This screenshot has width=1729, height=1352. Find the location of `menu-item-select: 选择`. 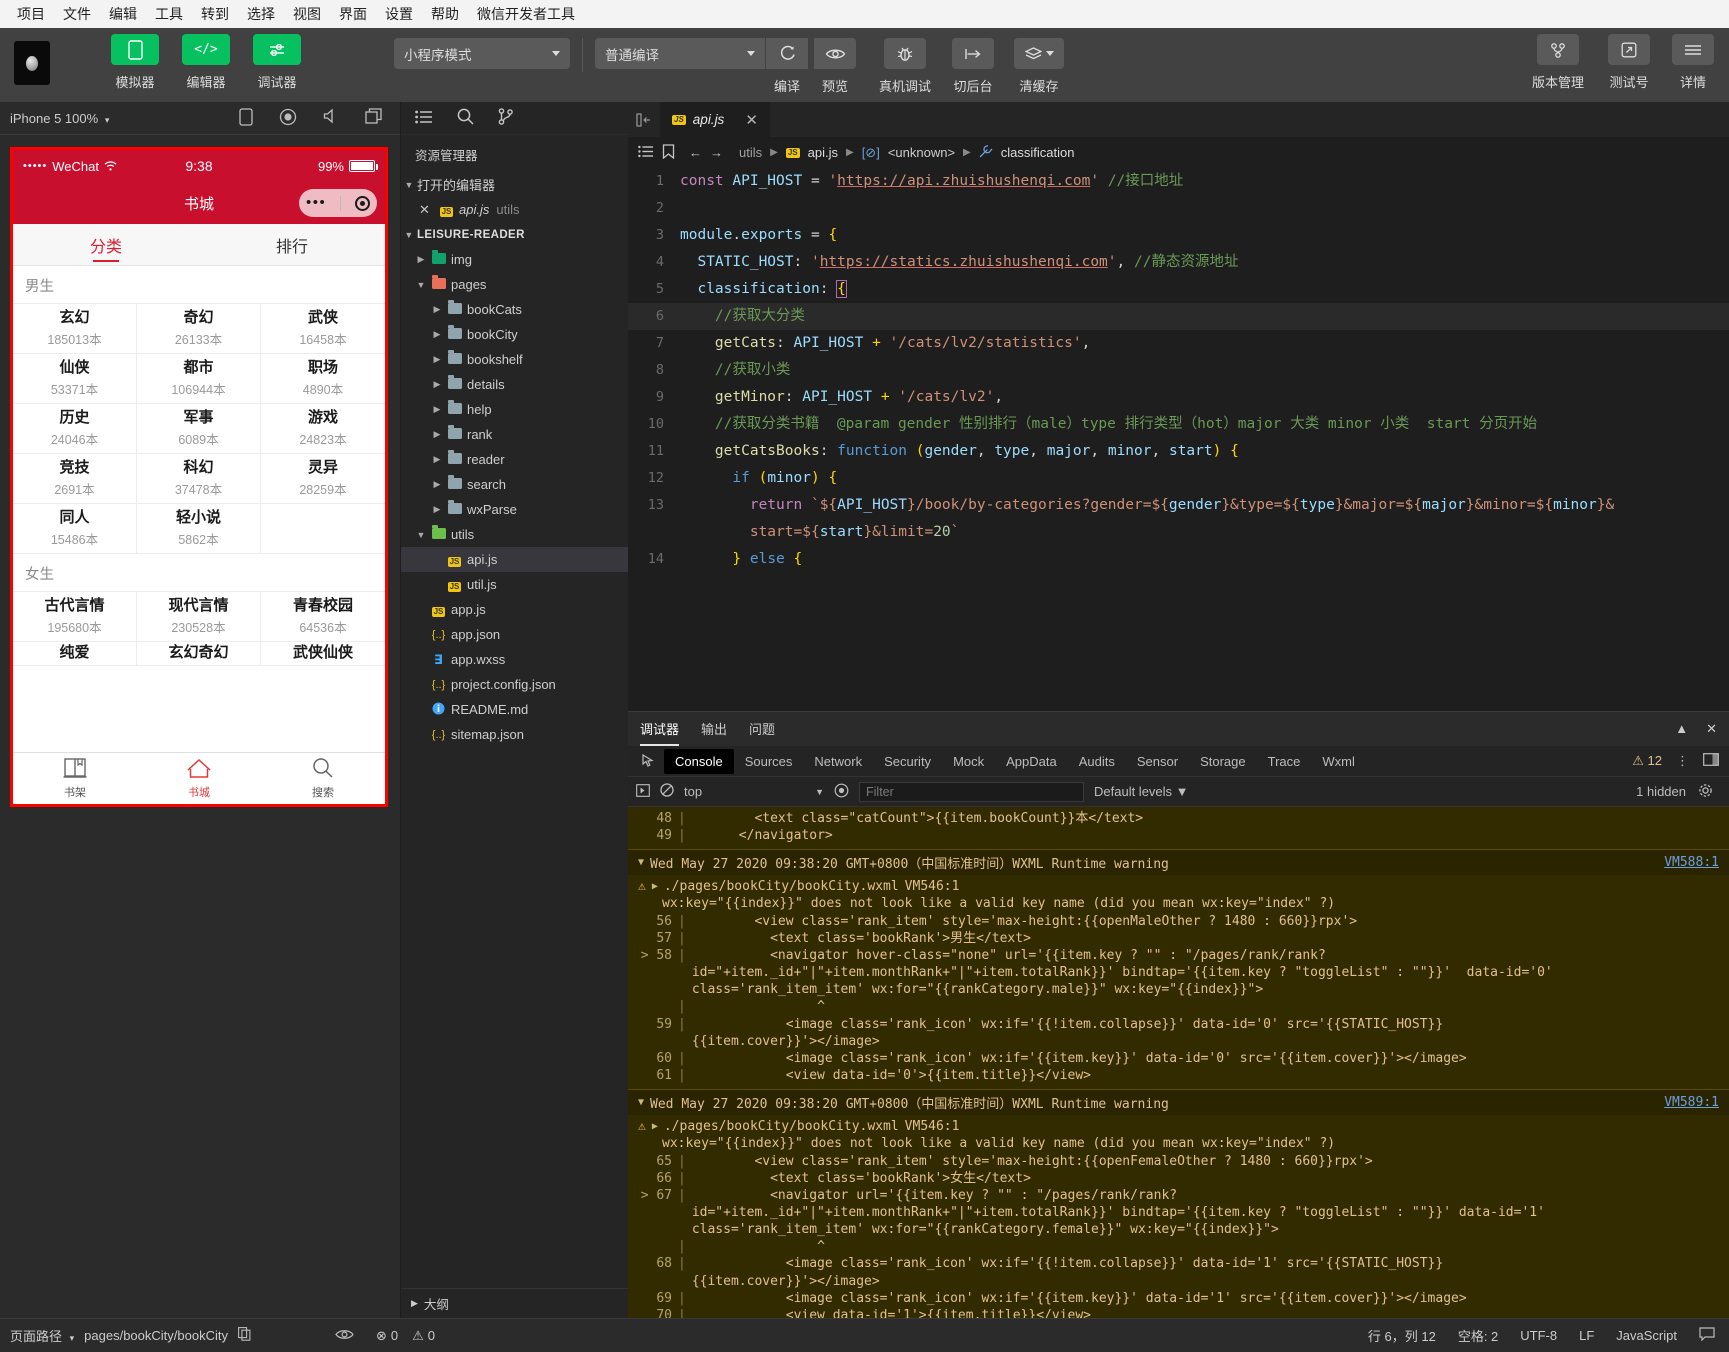

menu-item-select: 选择 is located at coordinates (261, 14).